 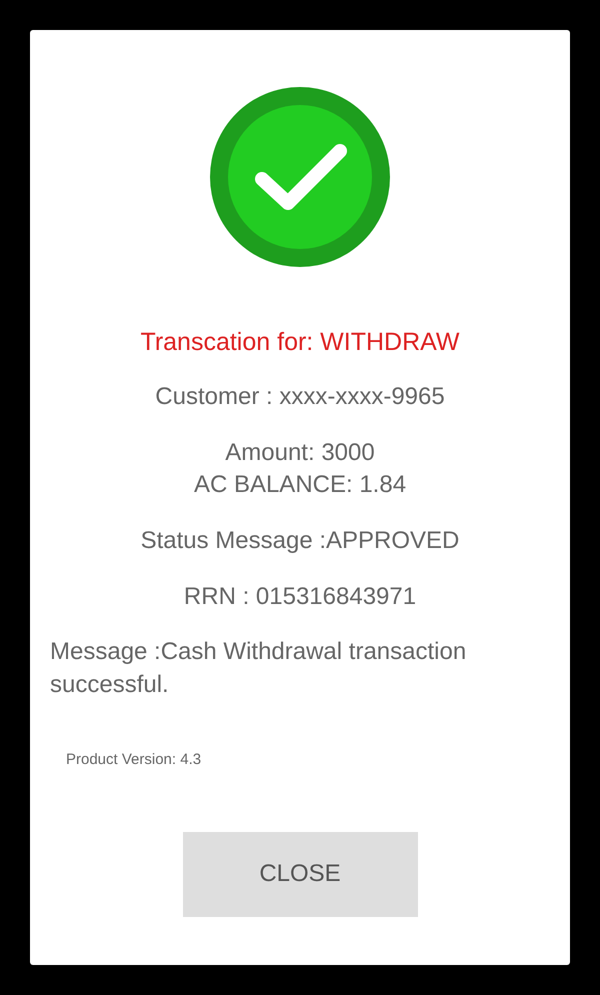 What do you see at coordinates (300, 597) in the screenshot?
I see `detail-text: RRN : 015316843971` at bounding box center [300, 597].